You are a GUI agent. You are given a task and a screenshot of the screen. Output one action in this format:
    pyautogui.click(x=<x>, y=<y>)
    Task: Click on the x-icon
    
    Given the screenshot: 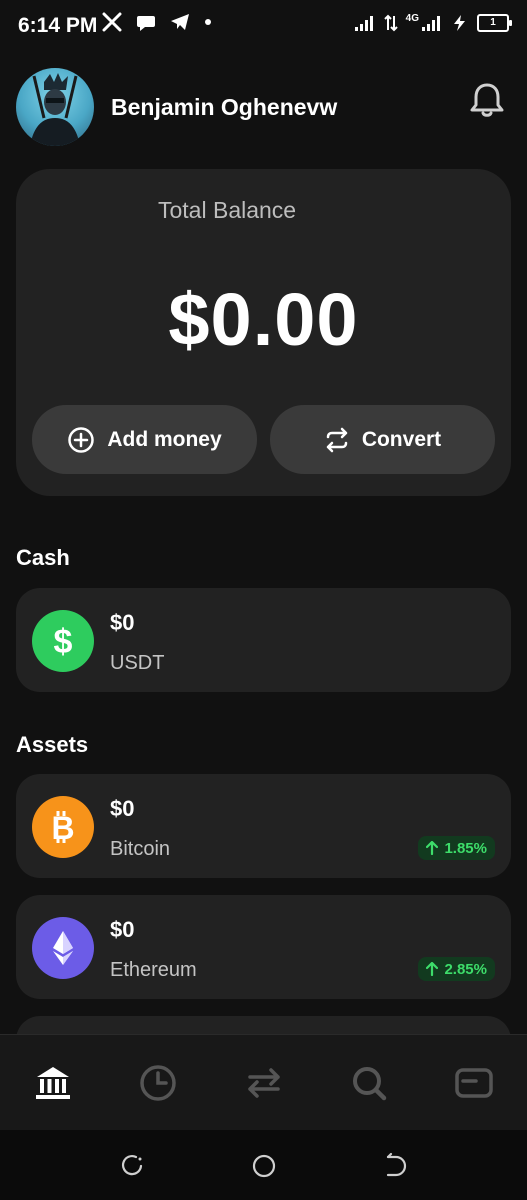 What is the action you would take?
    pyautogui.click(x=112, y=22)
    